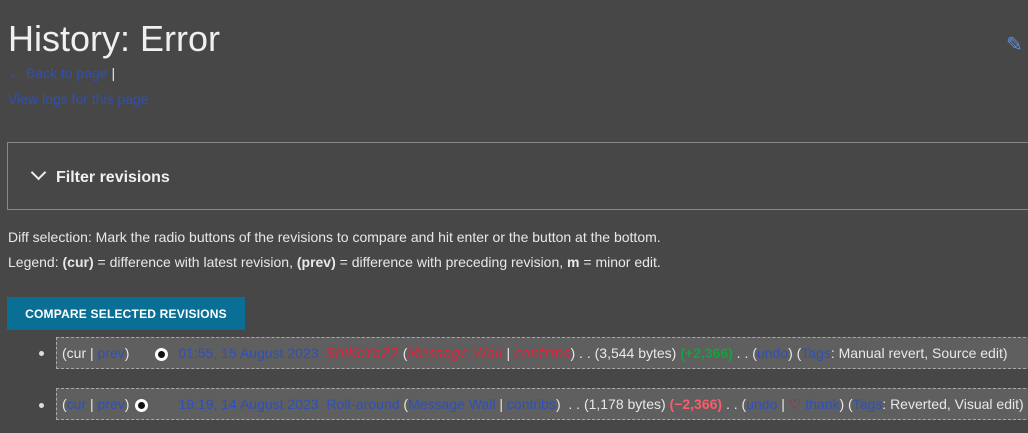 The width and height of the screenshot is (1028, 433). What do you see at coordinates (114, 38) in the screenshot?
I see `page-title: History: Error` at bounding box center [114, 38].